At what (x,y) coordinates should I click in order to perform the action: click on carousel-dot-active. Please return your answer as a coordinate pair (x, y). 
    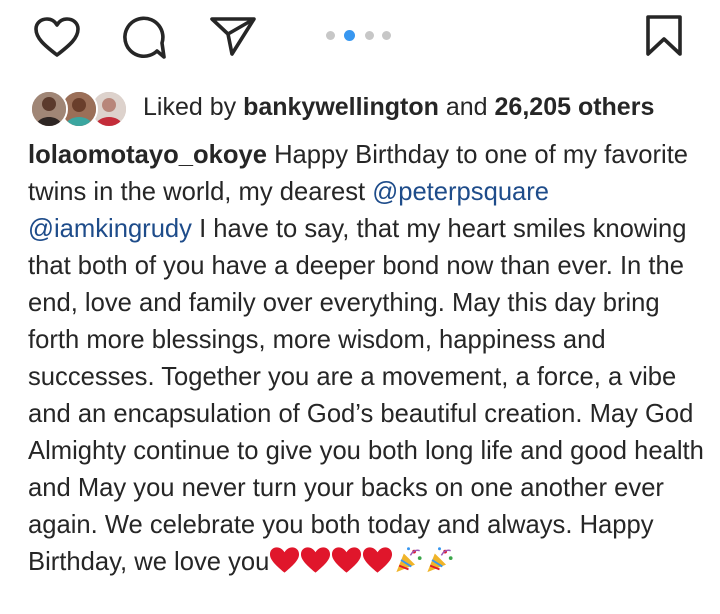
    Looking at the image, I should click on (349, 35).